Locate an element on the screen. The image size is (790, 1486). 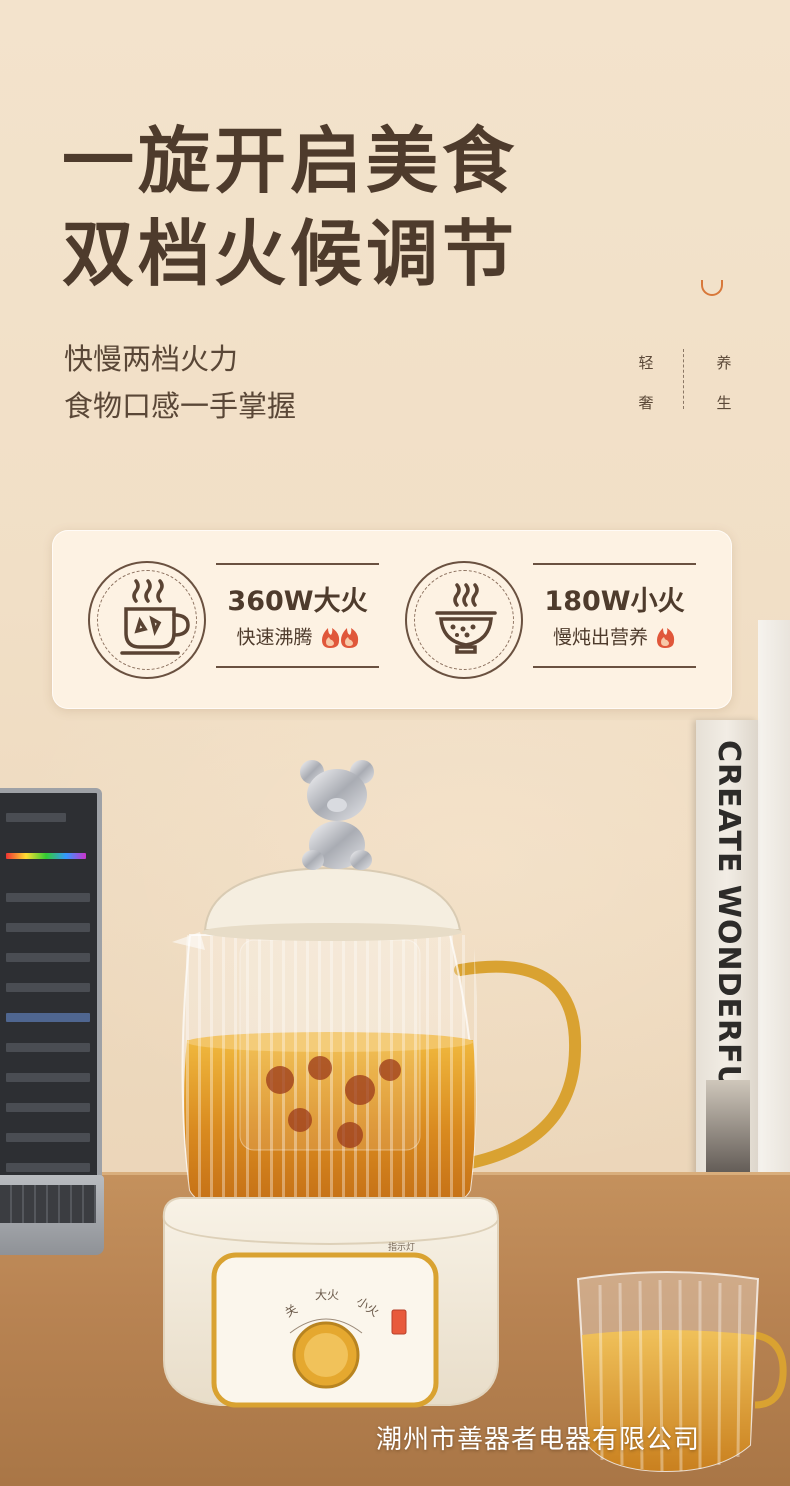
feature-panel: 360W大火 快速沸腾 180W小火 慢炖出营养 is located at coordinates (392, 619).